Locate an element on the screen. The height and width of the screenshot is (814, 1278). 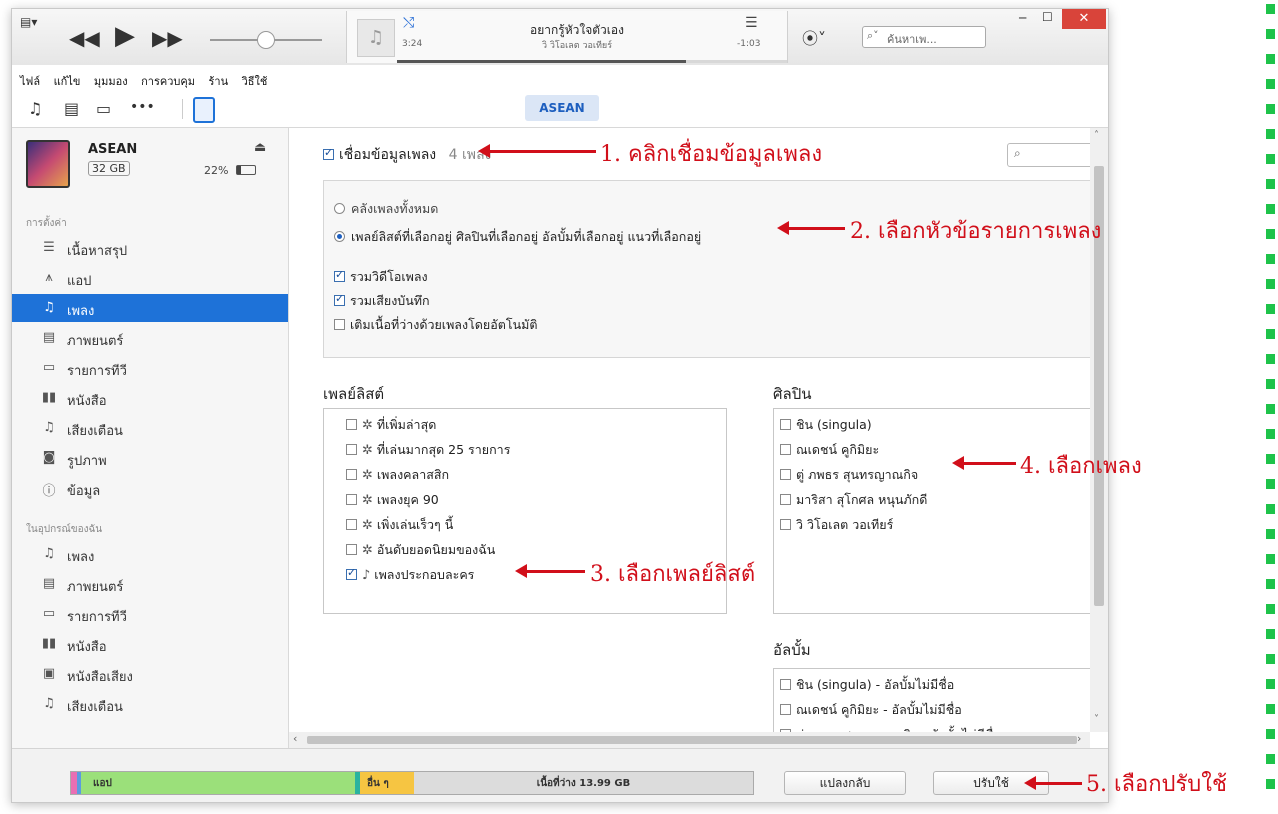
album-item: ชิน (singula) - อัลบั้มไม่มีชื่อ is located at coordinates (867, 685).